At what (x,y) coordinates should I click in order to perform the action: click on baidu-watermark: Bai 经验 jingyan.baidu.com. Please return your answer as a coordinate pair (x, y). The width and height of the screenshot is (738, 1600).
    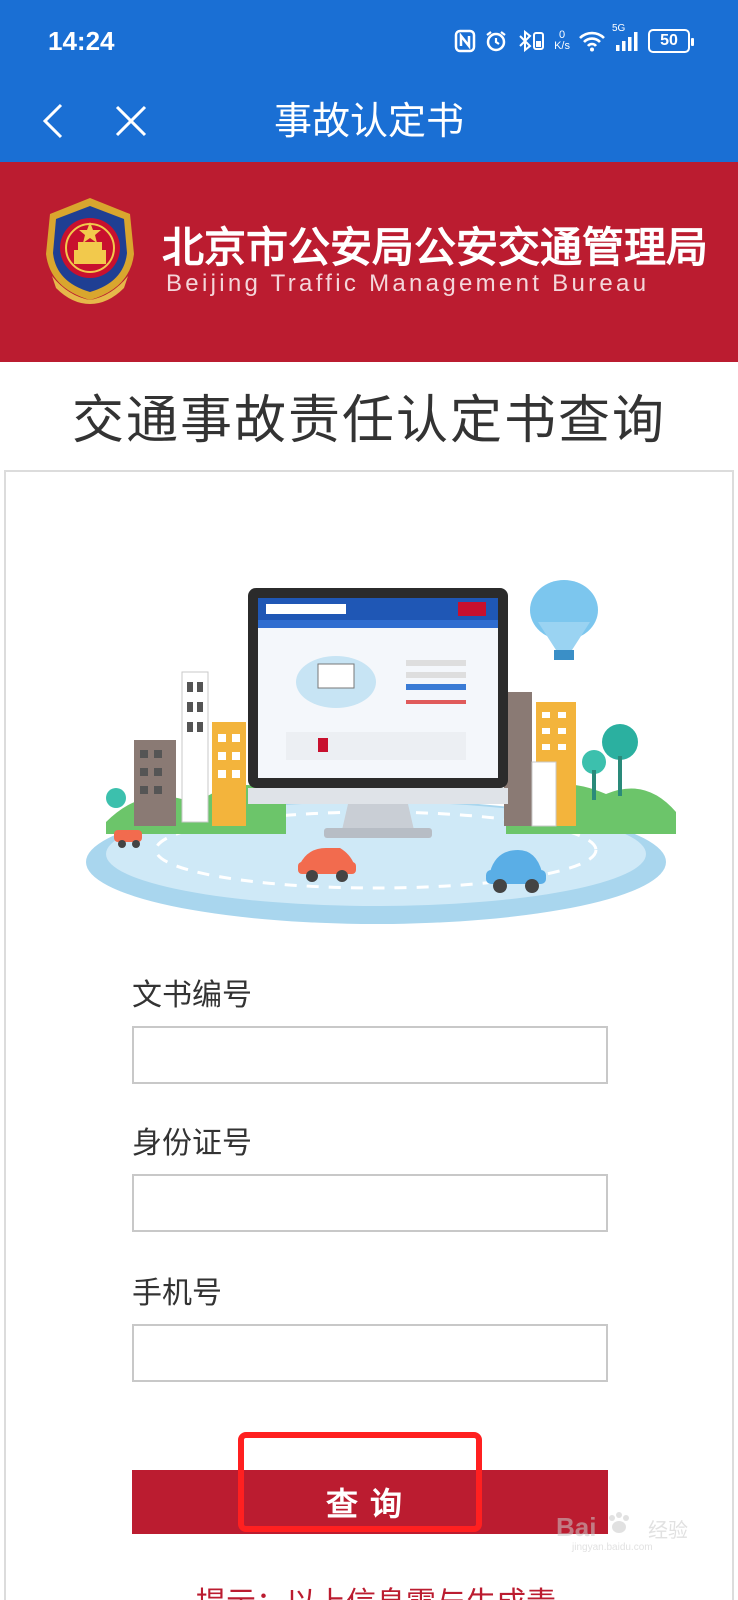
    Looking at the image, I should click on (626, 1529).